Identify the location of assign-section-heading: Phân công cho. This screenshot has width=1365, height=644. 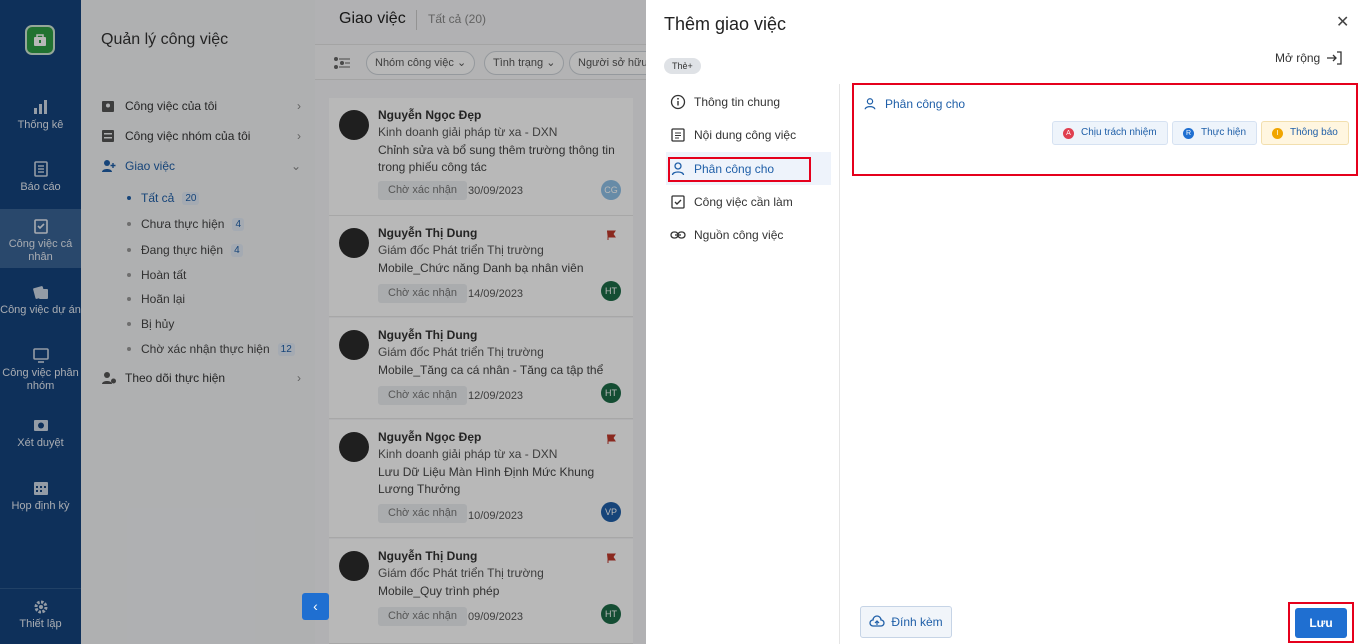
(914, 104).